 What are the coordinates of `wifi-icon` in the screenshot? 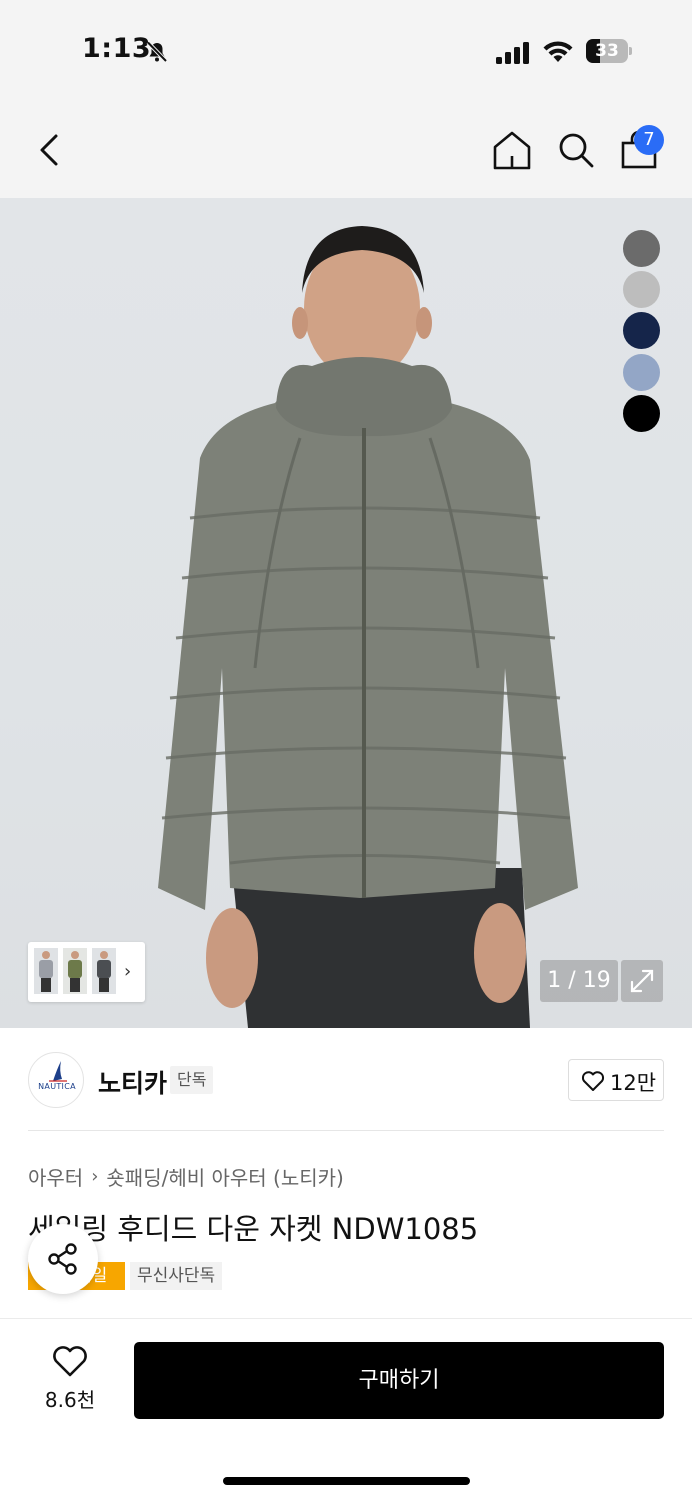 It's located at (558, 51).